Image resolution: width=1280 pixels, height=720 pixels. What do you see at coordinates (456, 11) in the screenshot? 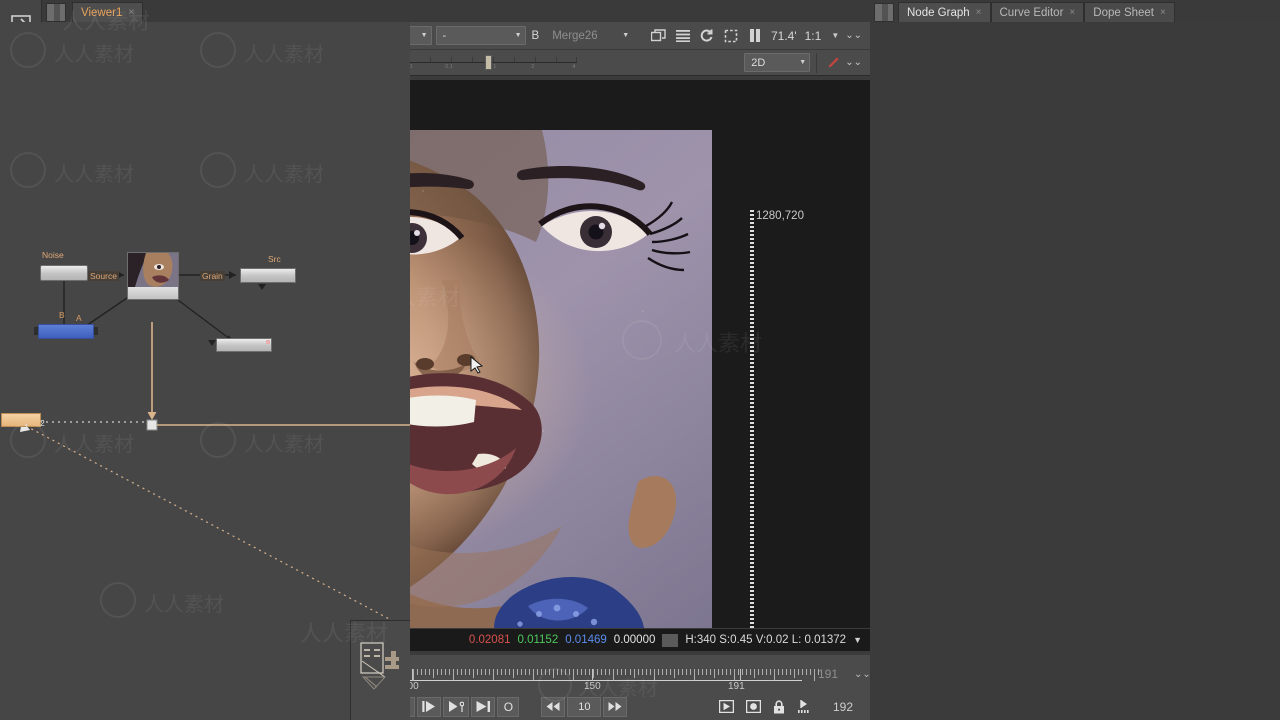
I see `viewer-tabbar: Viewer1 ×` at bounding box center [456, 11].